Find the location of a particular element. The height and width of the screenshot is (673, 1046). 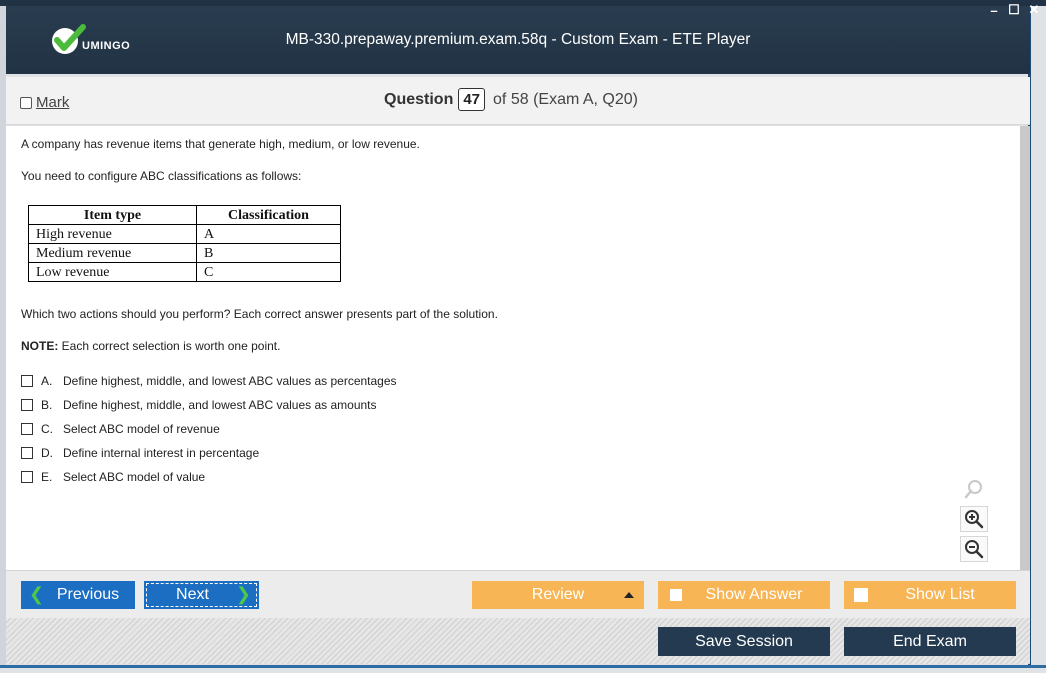

mark-checkbox: Mark is located at coordinates (44, 102).